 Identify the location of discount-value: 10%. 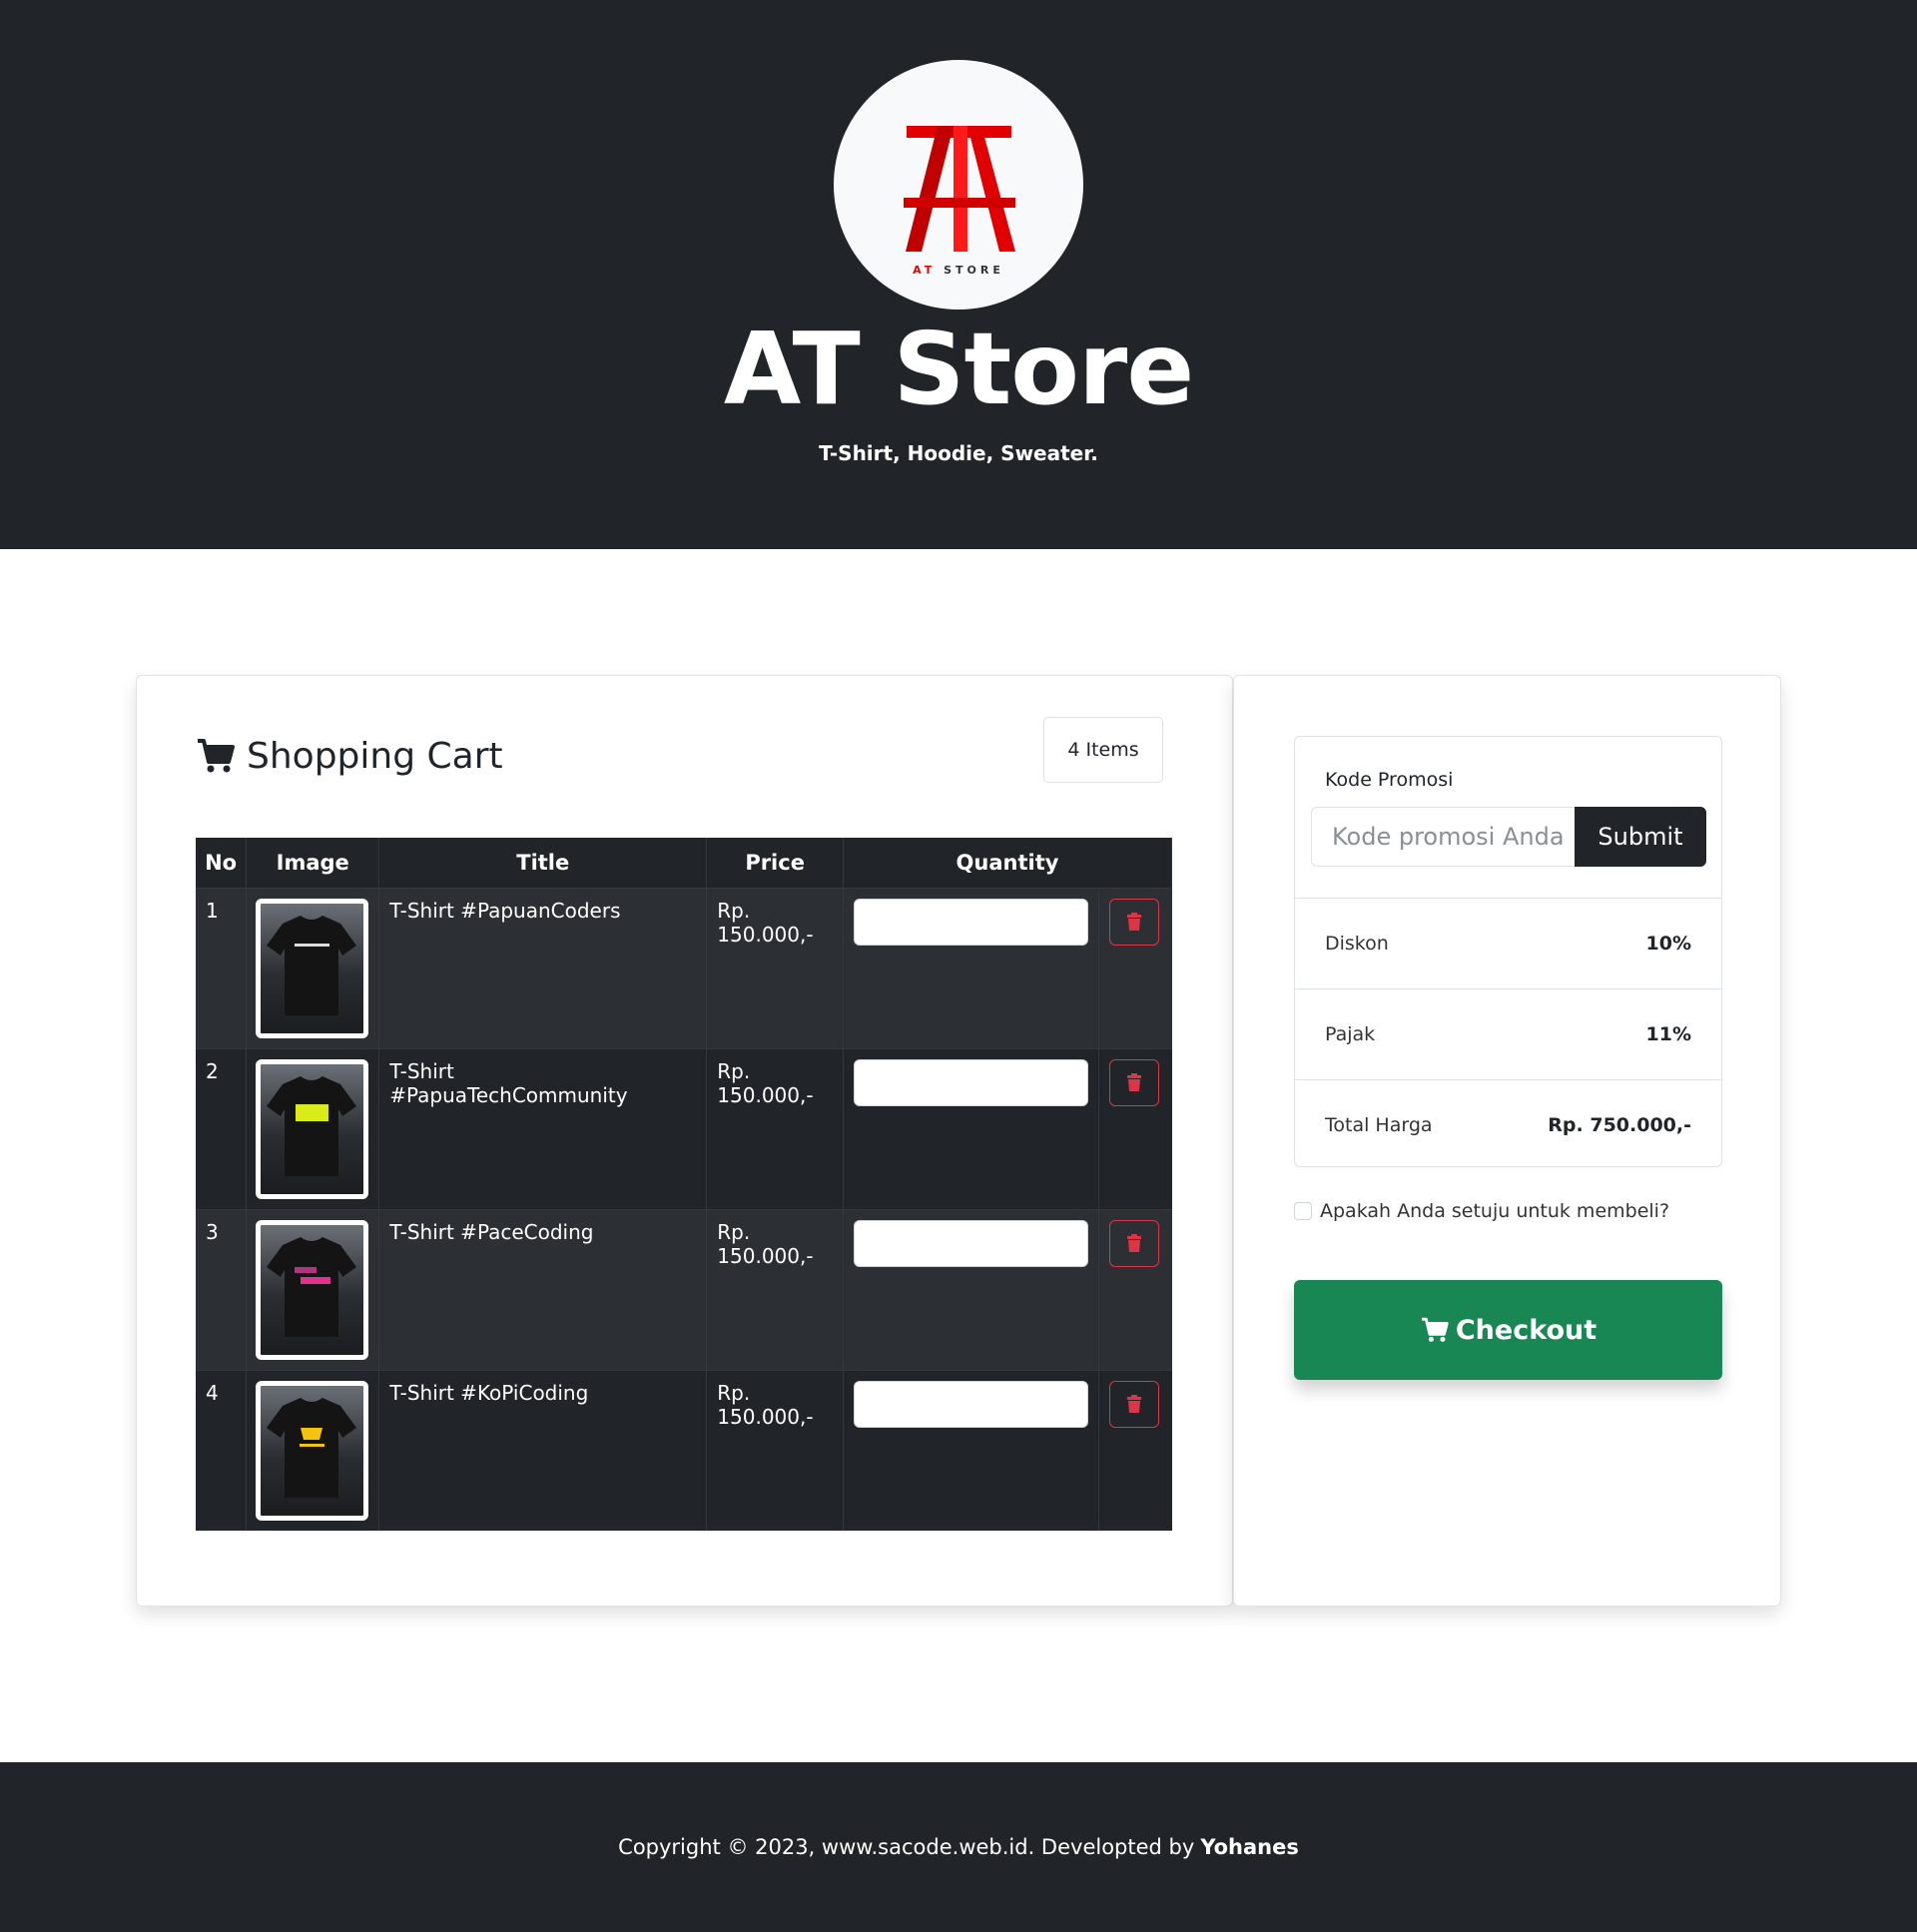
(1668, 944).